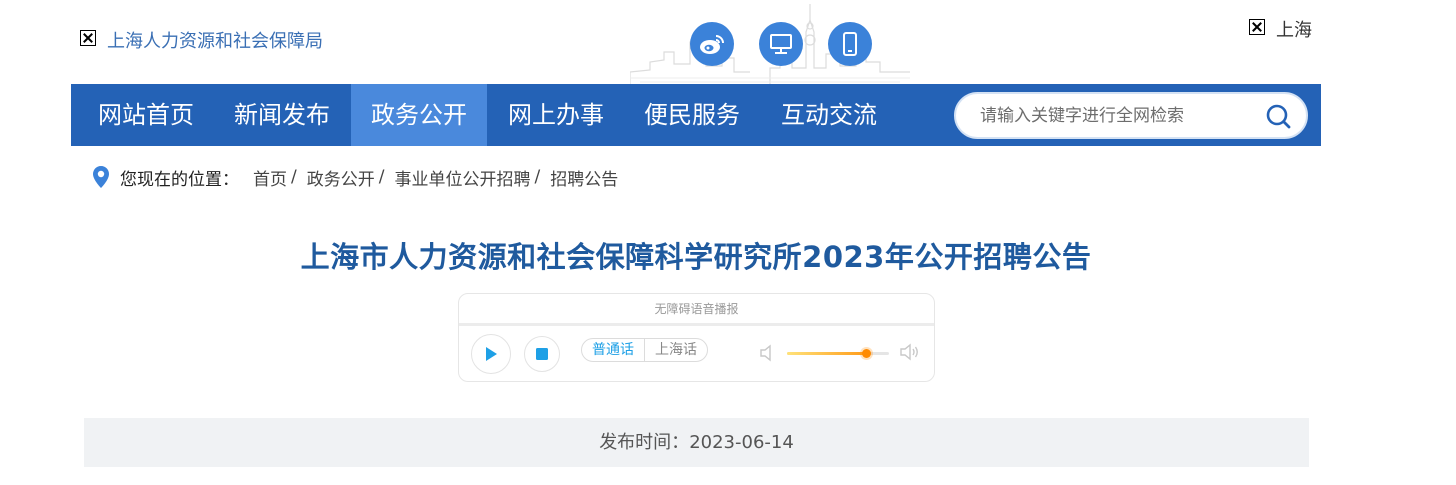  Describe the element at coordinates (462, 177) in the screenshot. I see `breadcrumb-public-recruitment: 事业单位公开招聘` at that location.